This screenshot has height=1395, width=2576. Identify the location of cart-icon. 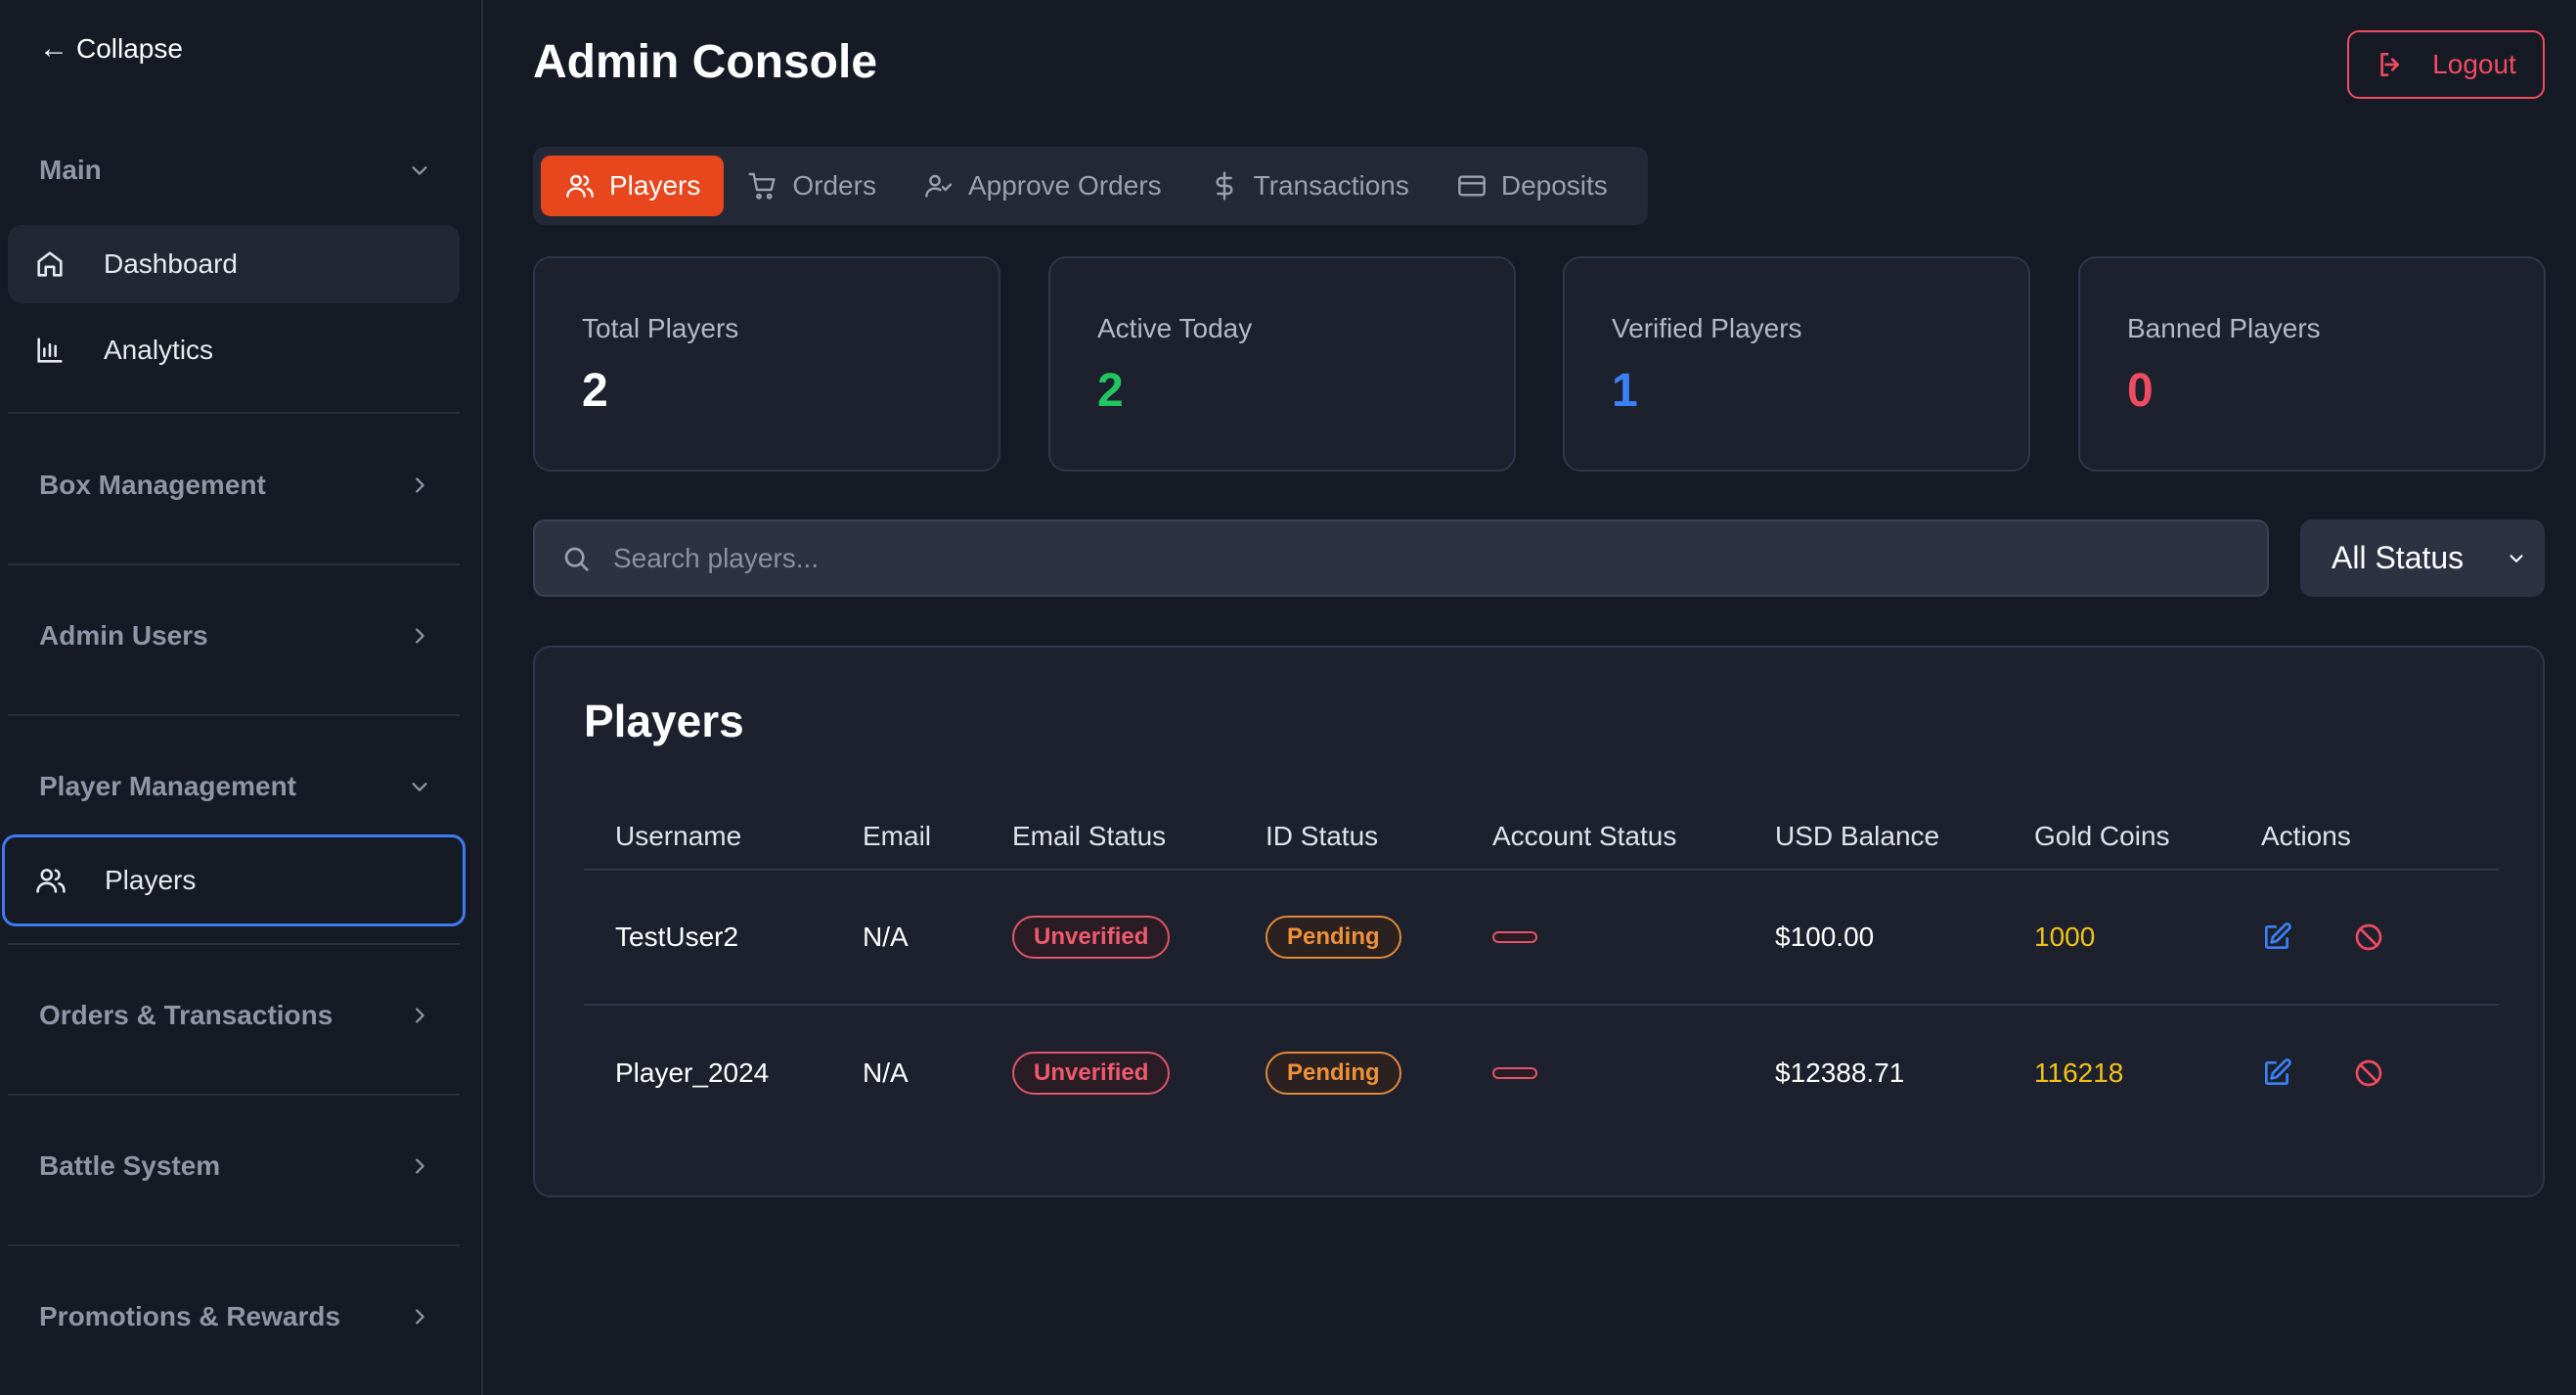
(762, 186).